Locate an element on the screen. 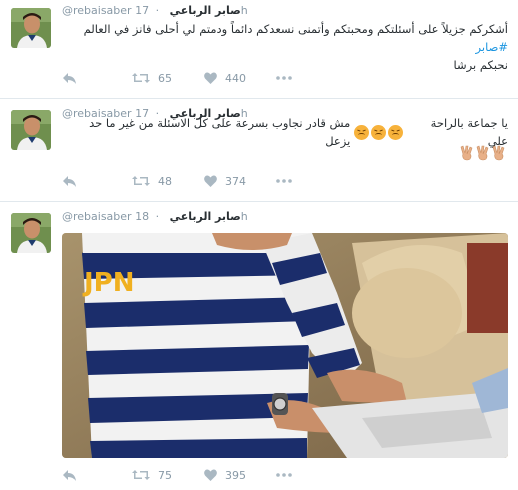 The width and height of the screenshot is (518, 490). tweet-actions: 65 440 is located at coordinates (177, 78).